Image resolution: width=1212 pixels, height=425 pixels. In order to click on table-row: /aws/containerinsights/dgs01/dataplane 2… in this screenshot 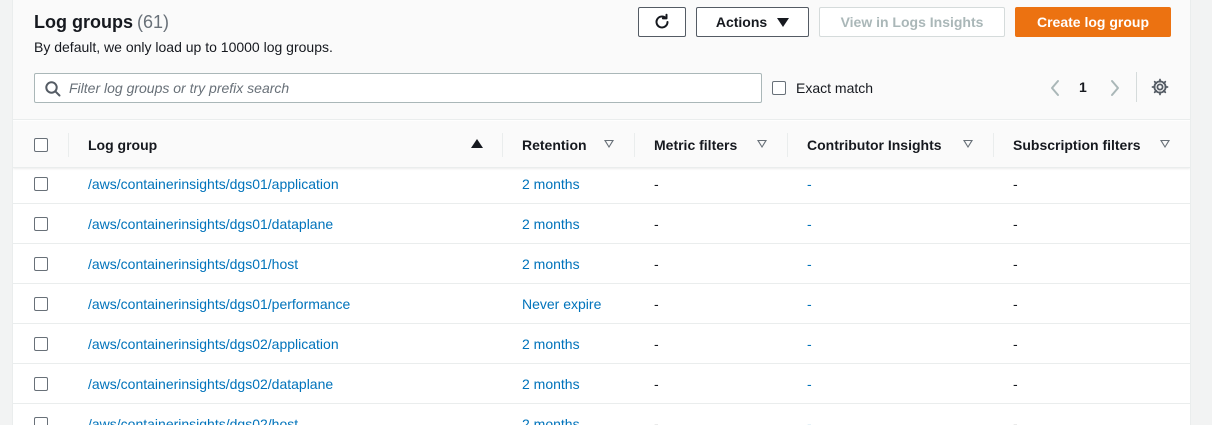, I will do `click(601, 224)`.